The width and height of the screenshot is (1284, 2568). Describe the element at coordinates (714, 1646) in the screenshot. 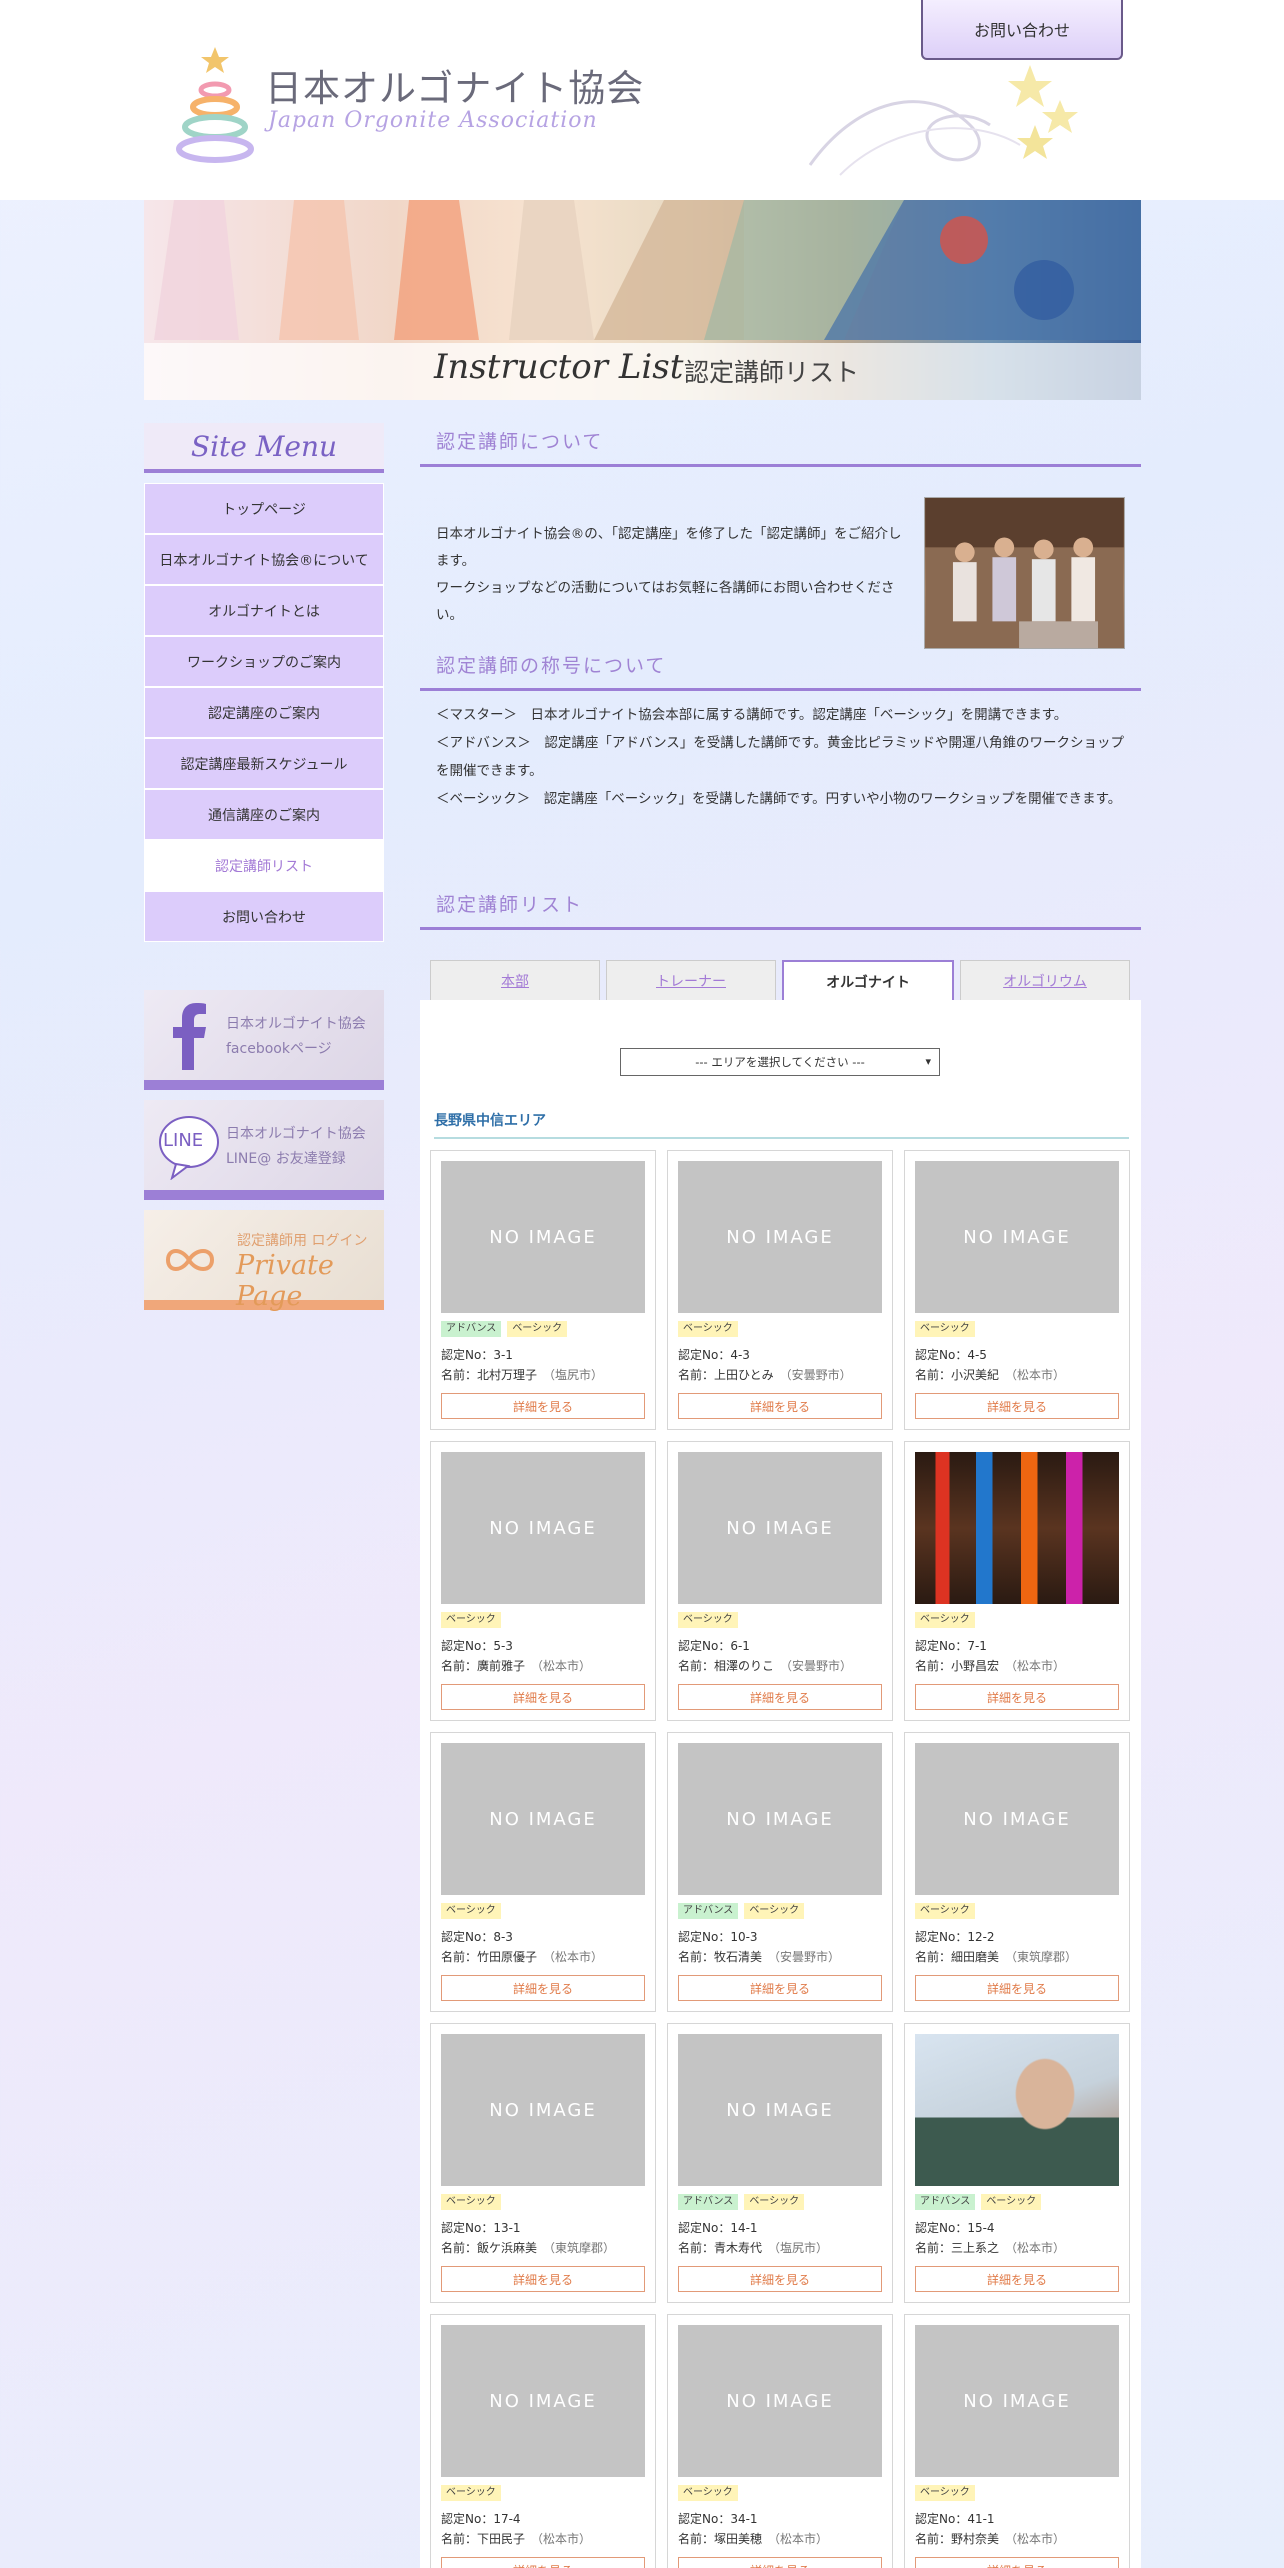

I see `certification-number: 認定No：6-1` at that location.